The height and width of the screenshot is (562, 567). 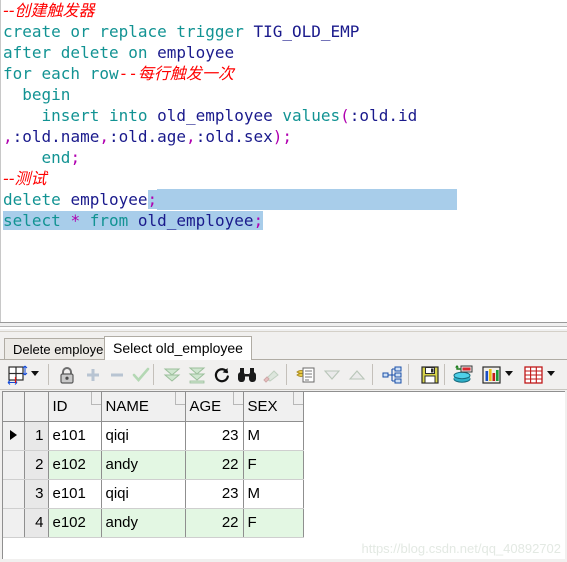 I want to click on header-col-sex: SEX, so click(x=273, y=407).